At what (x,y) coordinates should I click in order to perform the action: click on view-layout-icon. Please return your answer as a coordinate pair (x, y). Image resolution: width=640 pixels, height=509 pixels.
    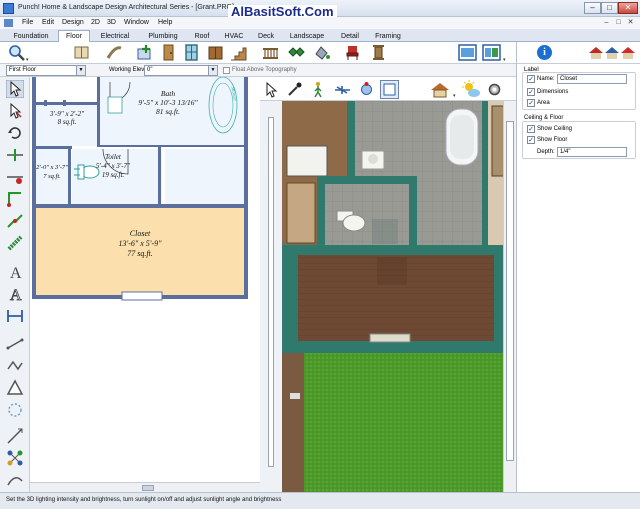
    Looking at the image, I should click on (467, 52).